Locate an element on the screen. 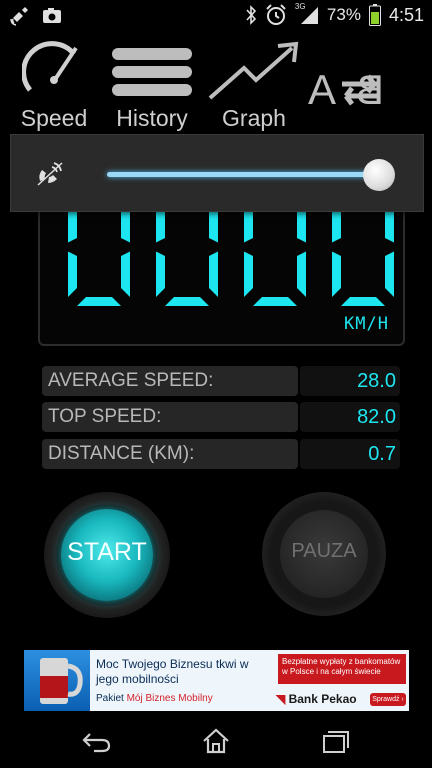 The height and width of the screenshot is (768, 432). ad-brand: ◥ Bank Pekao is located at coordinates (316, 699).